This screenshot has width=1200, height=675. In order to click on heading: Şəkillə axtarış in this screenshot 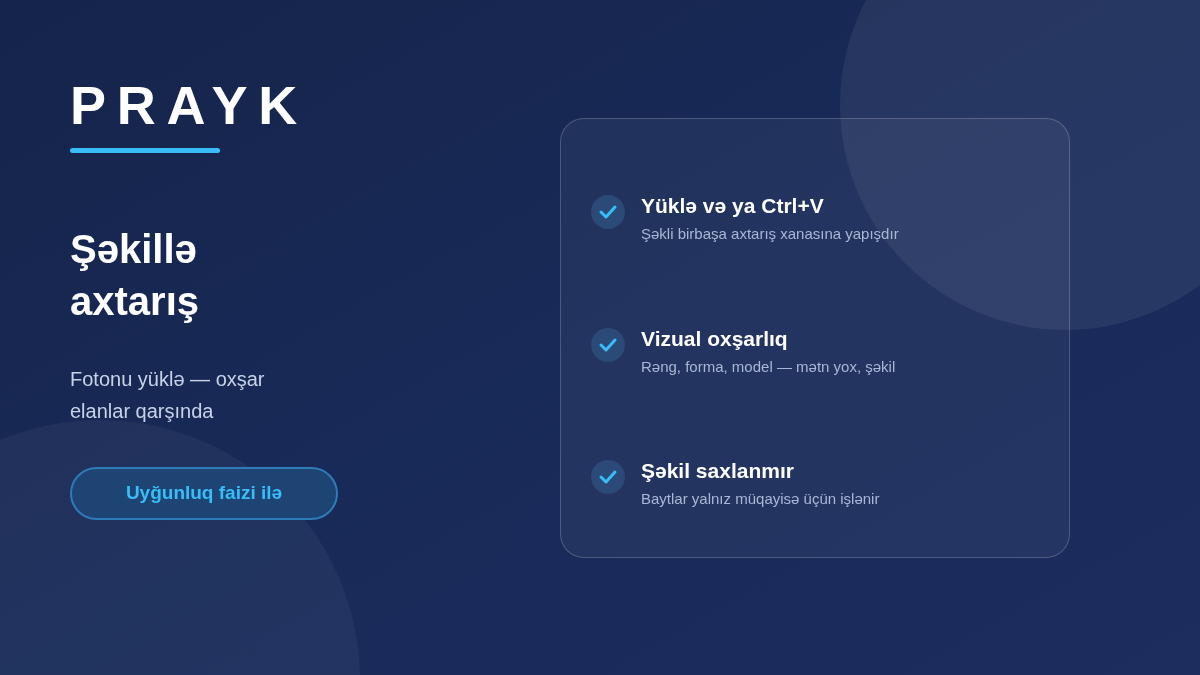, I will do `click(135, 275)`.